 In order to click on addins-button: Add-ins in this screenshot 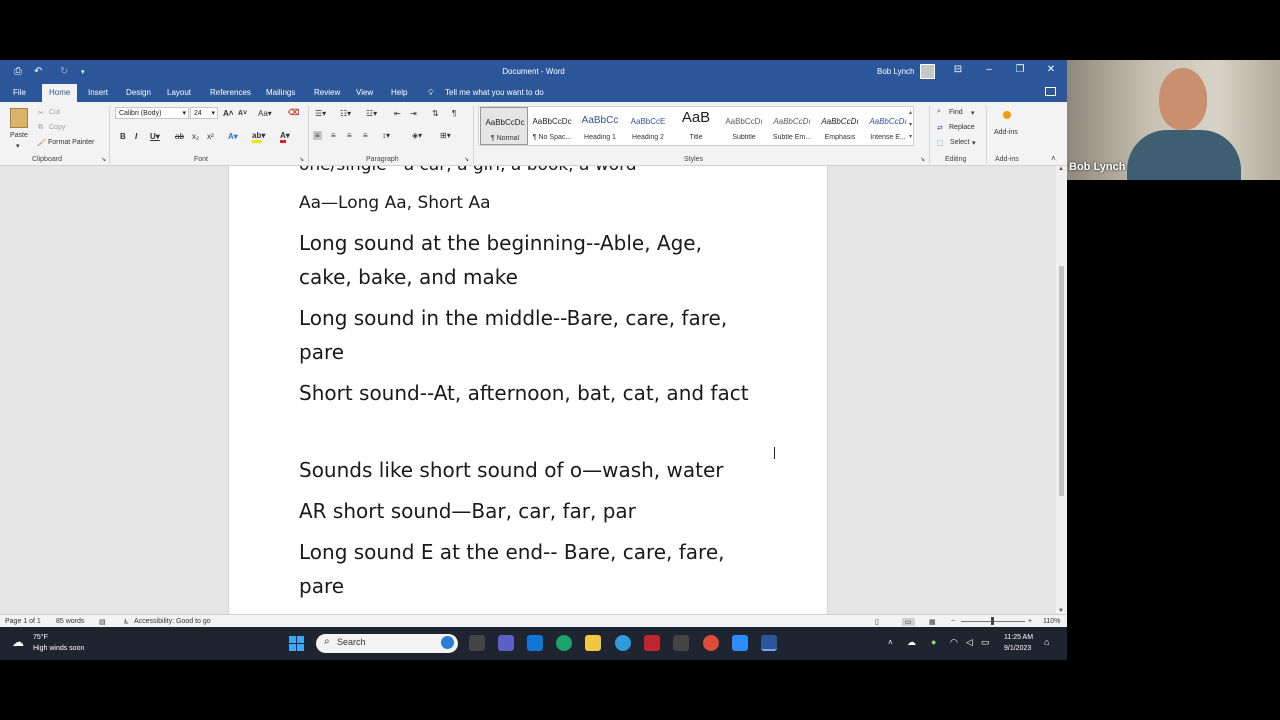, I will do `click(1006, 132)`.